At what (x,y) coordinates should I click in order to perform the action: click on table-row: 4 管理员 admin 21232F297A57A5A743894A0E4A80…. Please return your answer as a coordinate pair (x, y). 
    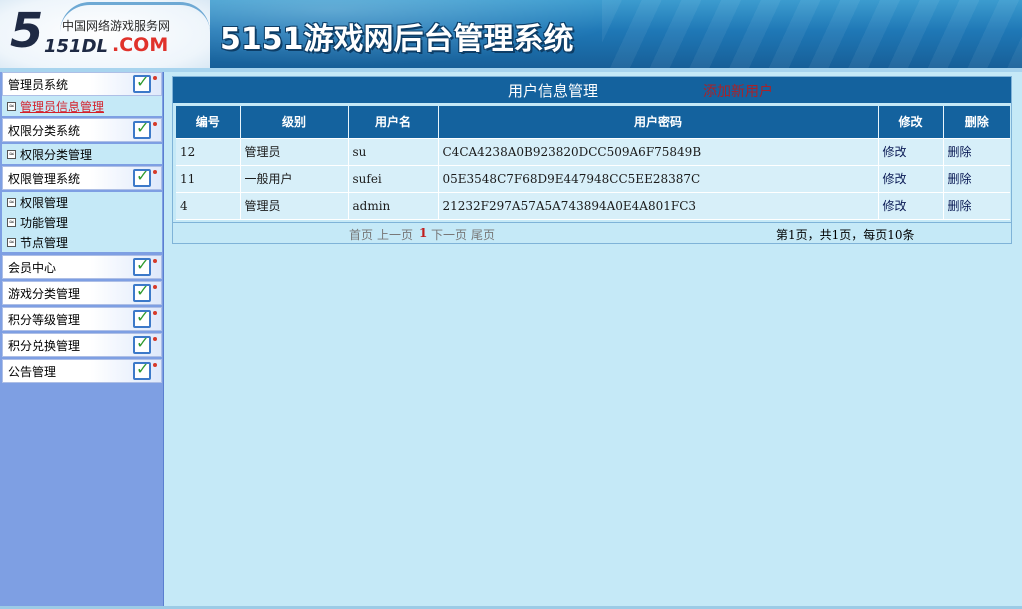
    Looking at the image, I should click on (593, 205).